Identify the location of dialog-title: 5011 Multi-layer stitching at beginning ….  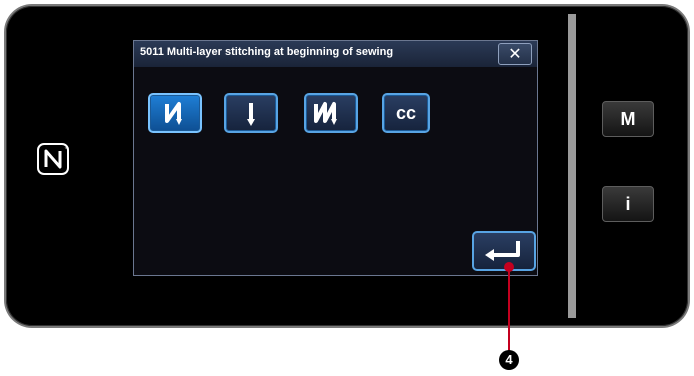
(267, 52).